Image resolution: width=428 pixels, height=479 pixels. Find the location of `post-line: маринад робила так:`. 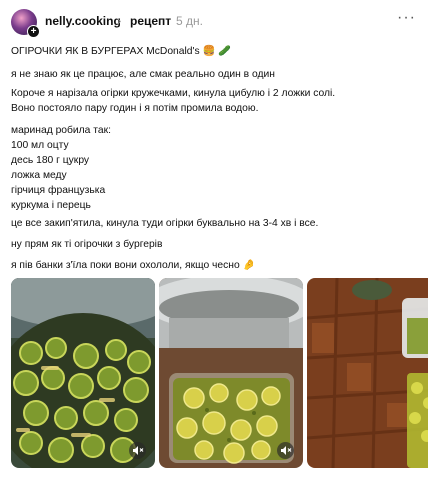

post-line: маринад робила так: is located at coordinates (61, 130).